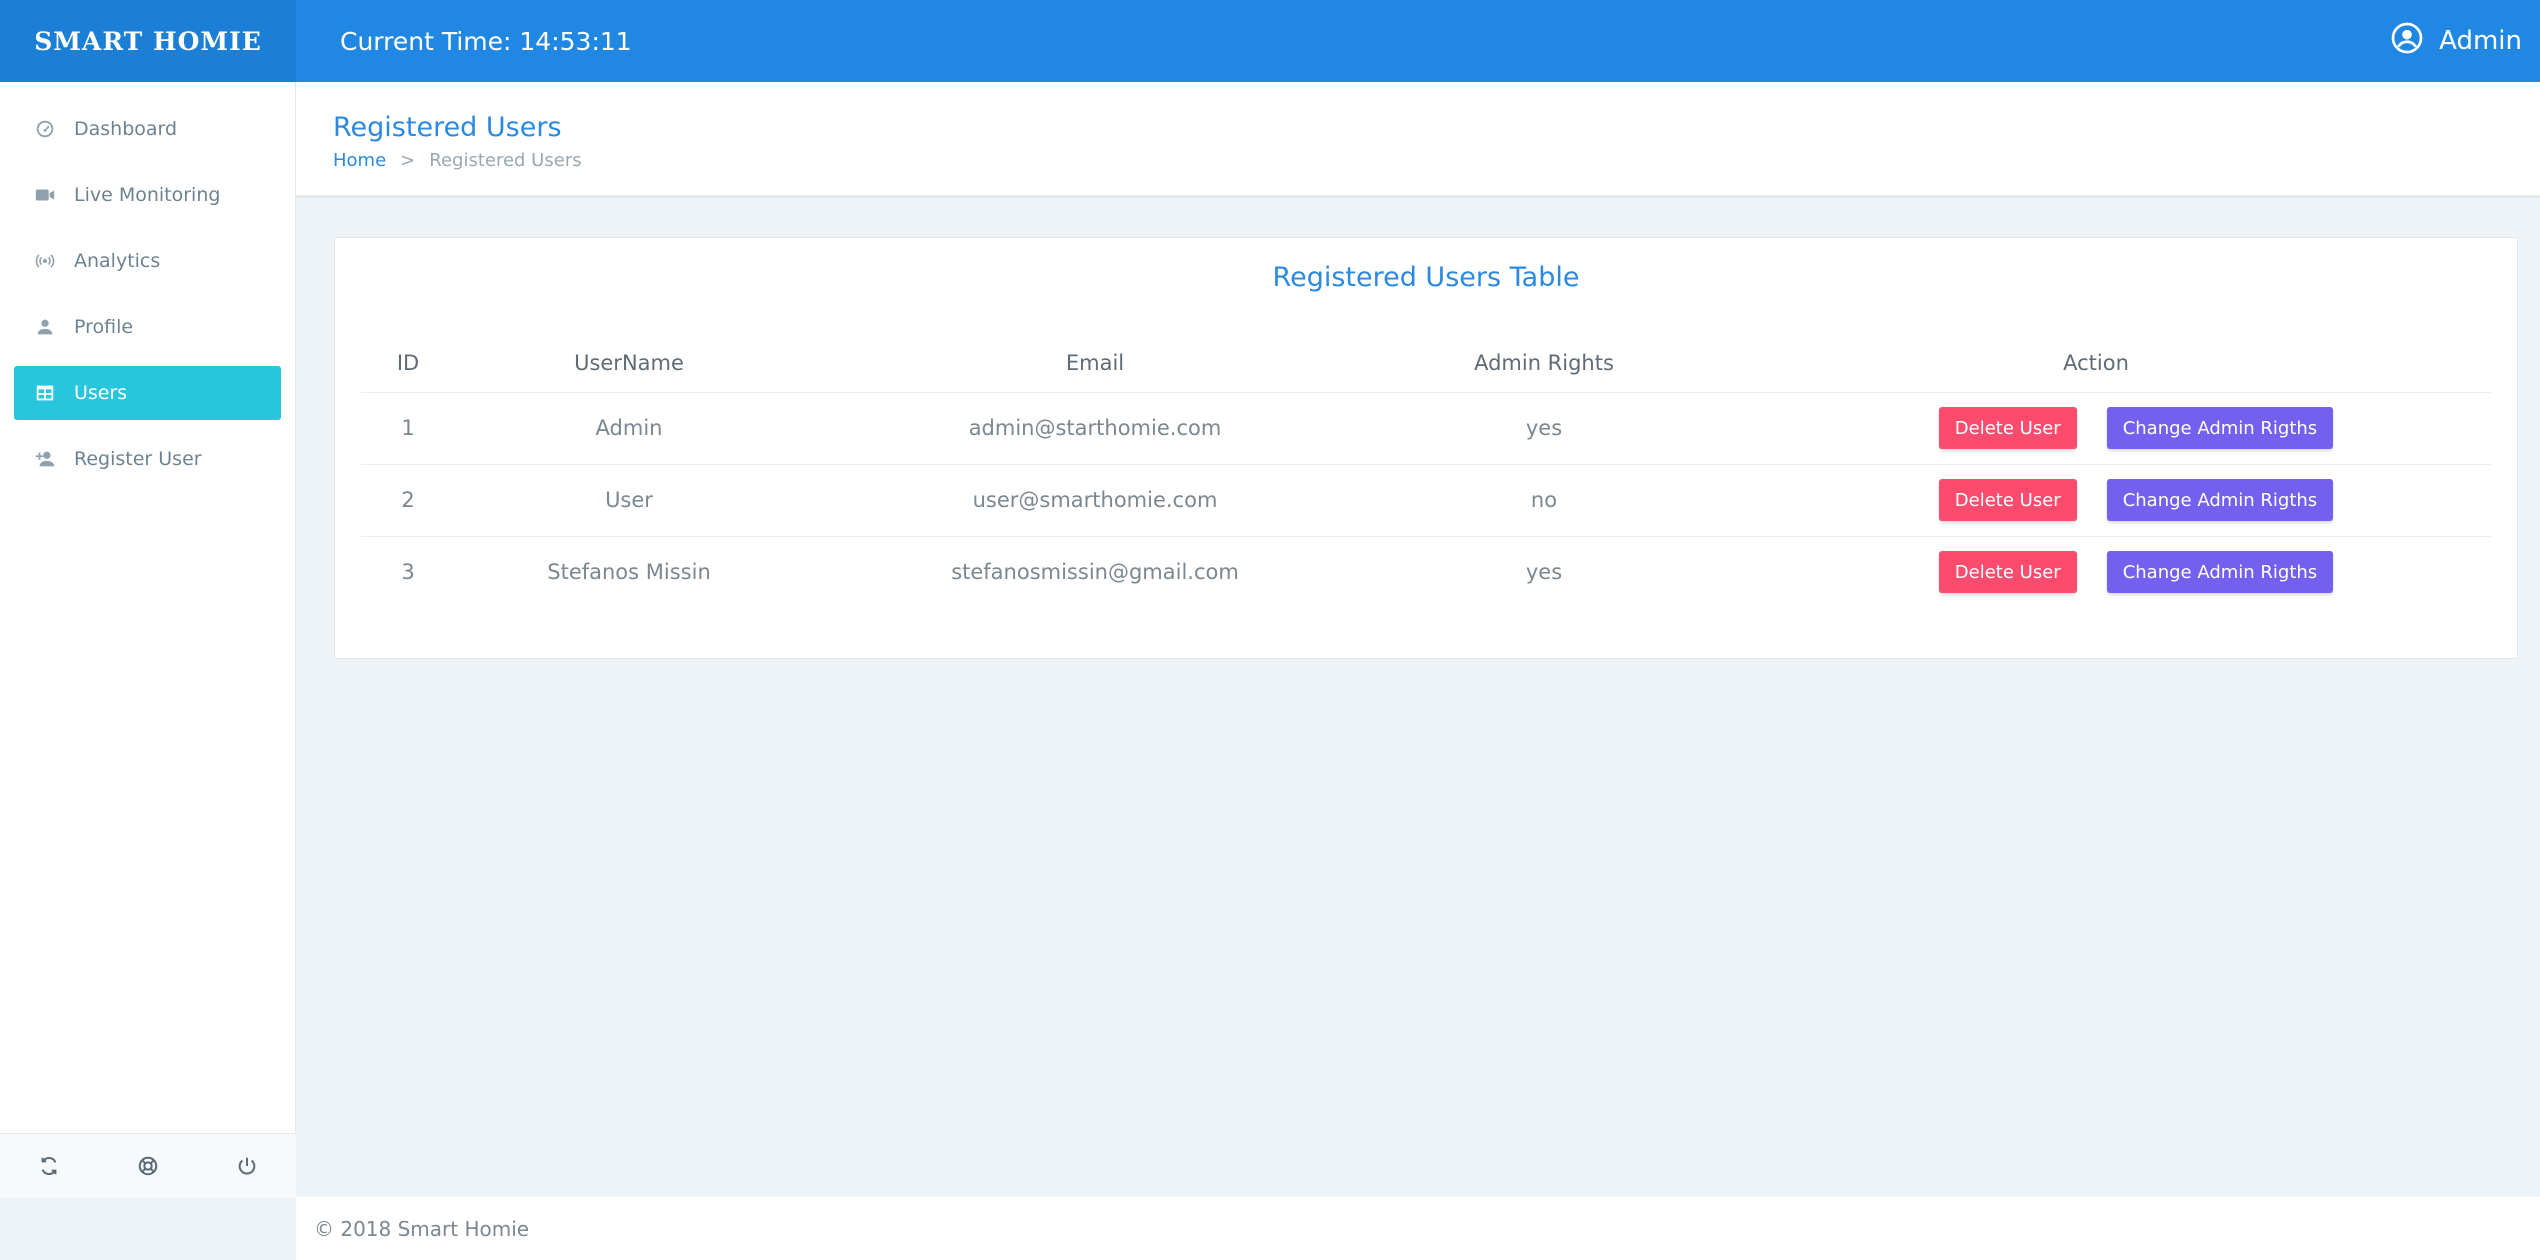 This screenshot has height=1260, width=2540. What do you see at coordinates (408, 363) in the screenshot?
I see `column-header-id: ID` at bounding box center [408, 363].